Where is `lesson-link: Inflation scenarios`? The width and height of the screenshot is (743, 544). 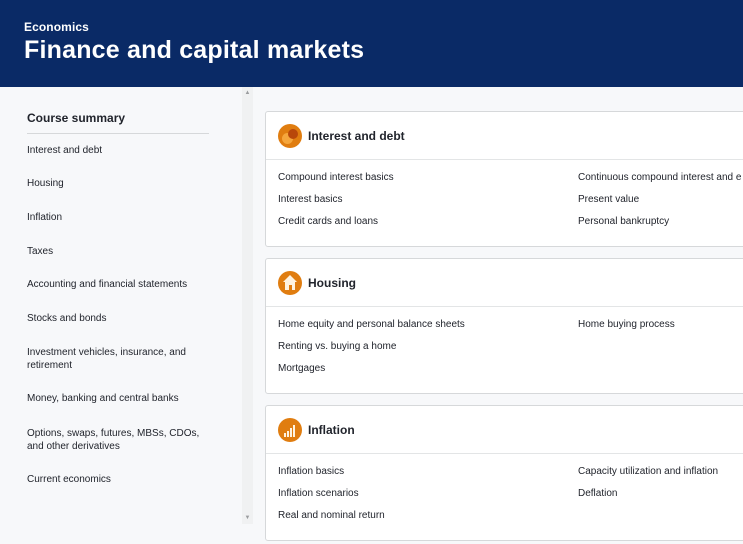 lesson-link: Inflation scenarios is located at coordinates (318, 493).